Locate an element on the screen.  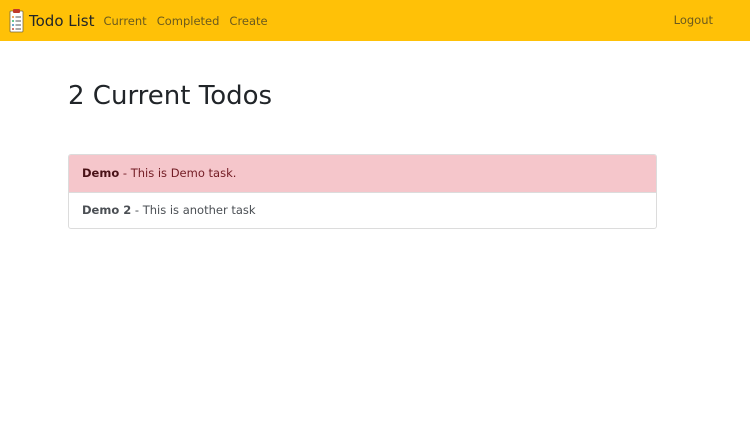
todo-description: This is another task is located at coordinates (199, 210).